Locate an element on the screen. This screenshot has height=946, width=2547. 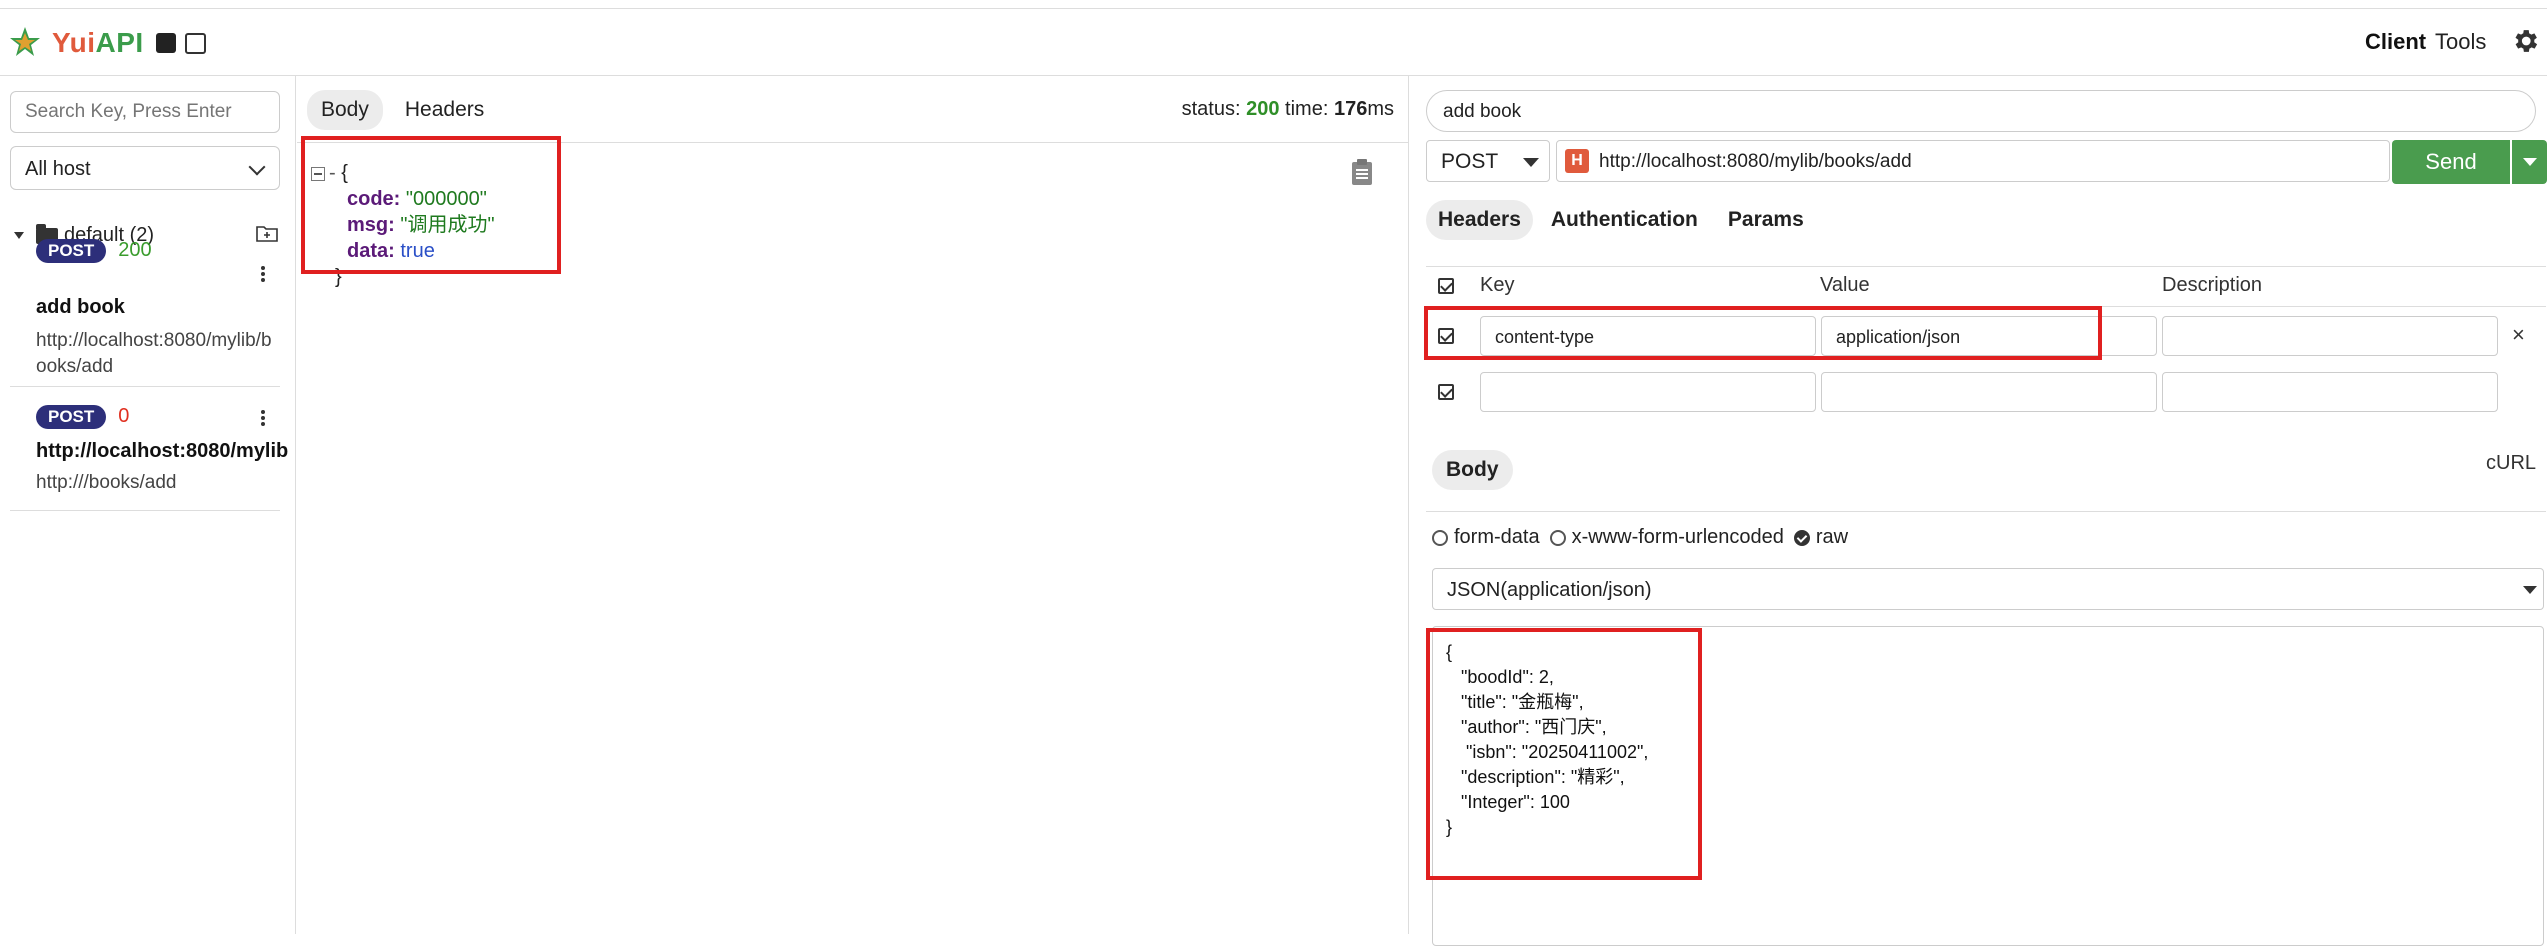
nav-tools: Tools is located at coordinates (2460, 42).